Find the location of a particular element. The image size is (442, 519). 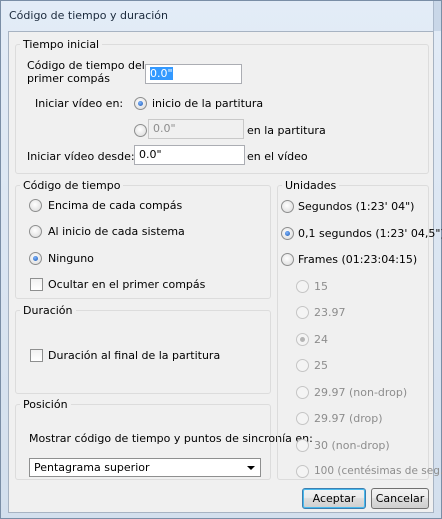

fps-25-label: 25 is located at coordinates (321, 365).